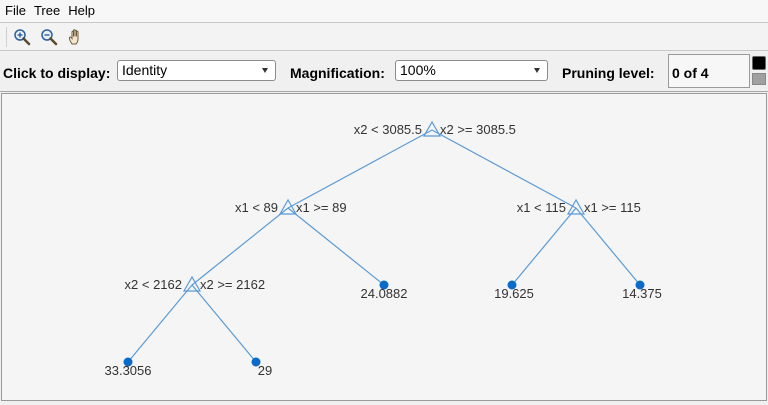 The width and height of the screenshot is (768, 405). What do you see at coordinates (759, 79) in the screenshot?
I see `prune-decrease-button` at bounding box center [759, 79].